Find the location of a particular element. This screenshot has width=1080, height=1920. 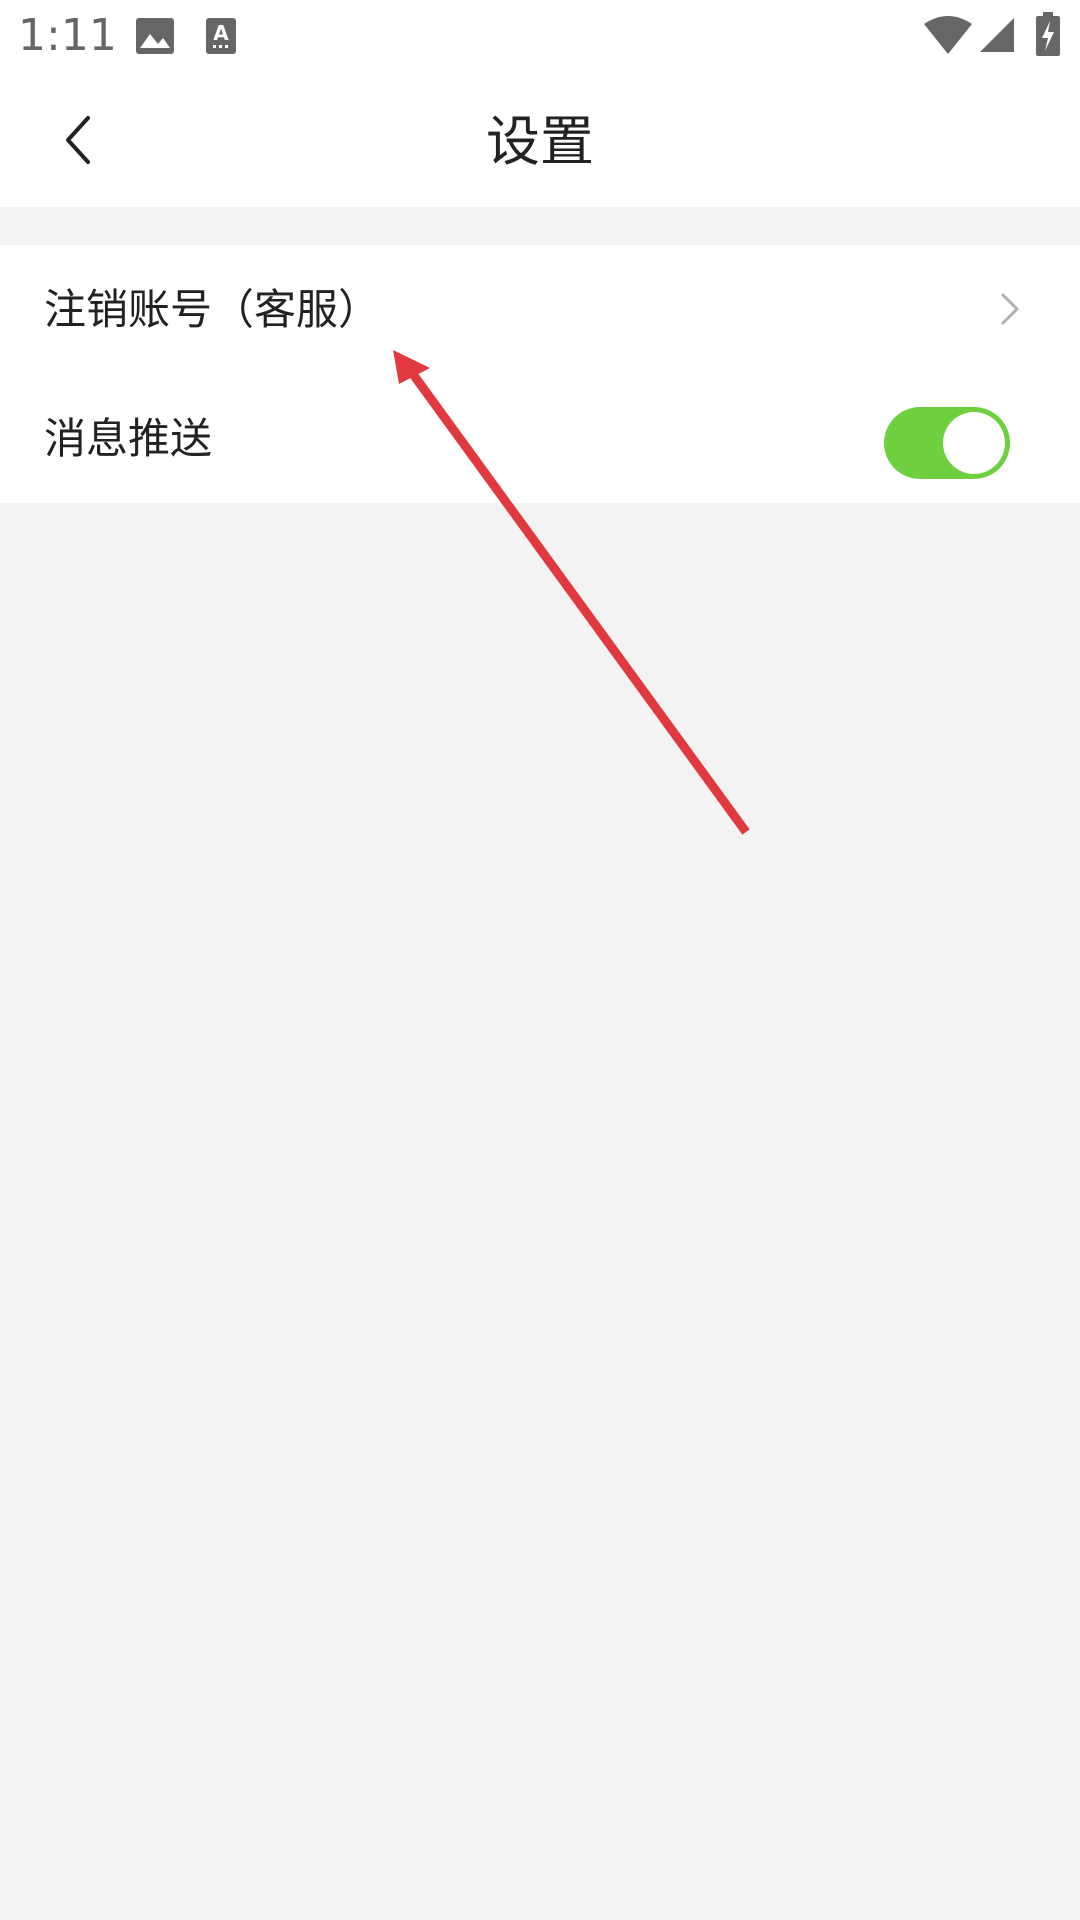

wifi-icon is located at coordinates (948, 35).